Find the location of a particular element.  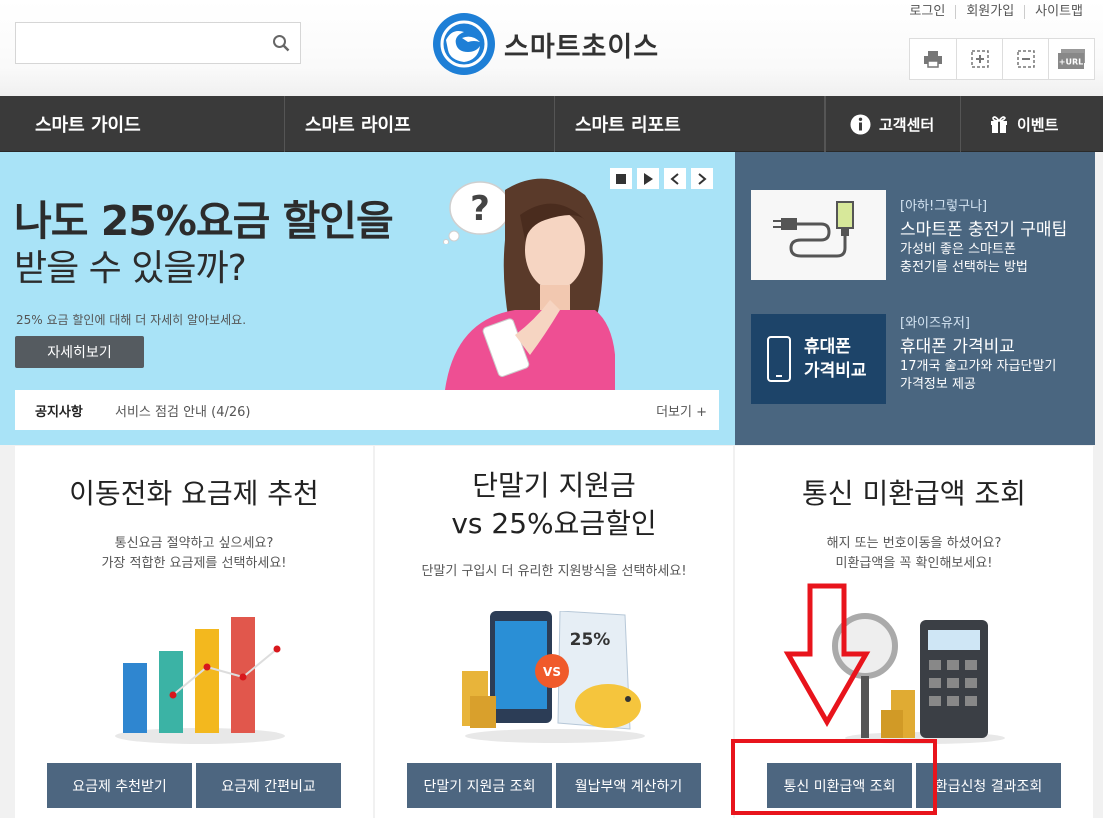

red-down-arrow-icon is located at coordinates (827, 655).